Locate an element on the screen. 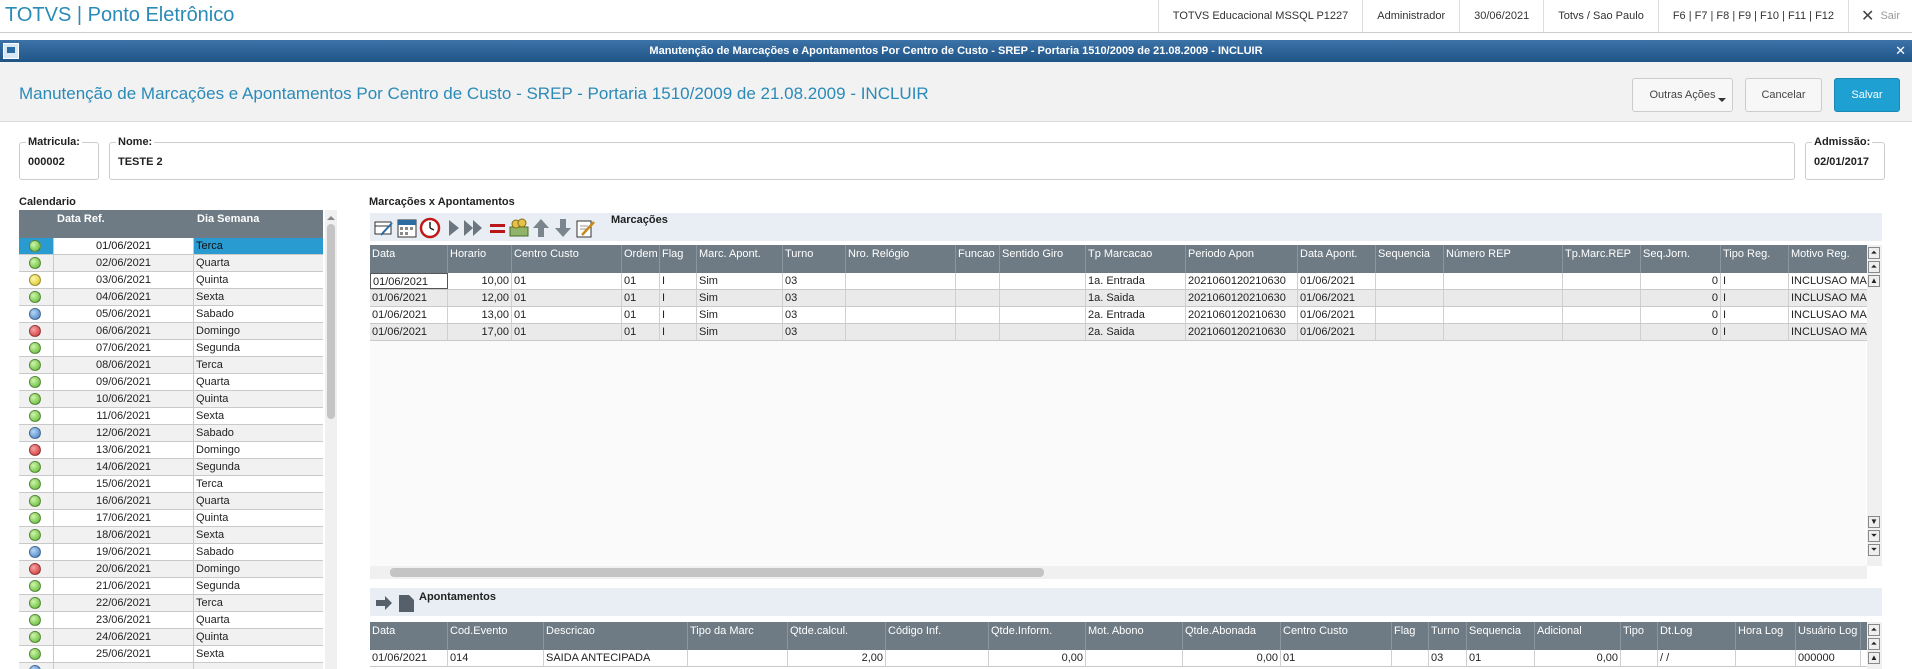  column-header: Tp Marcacao is located at coordinates (1136, 259).